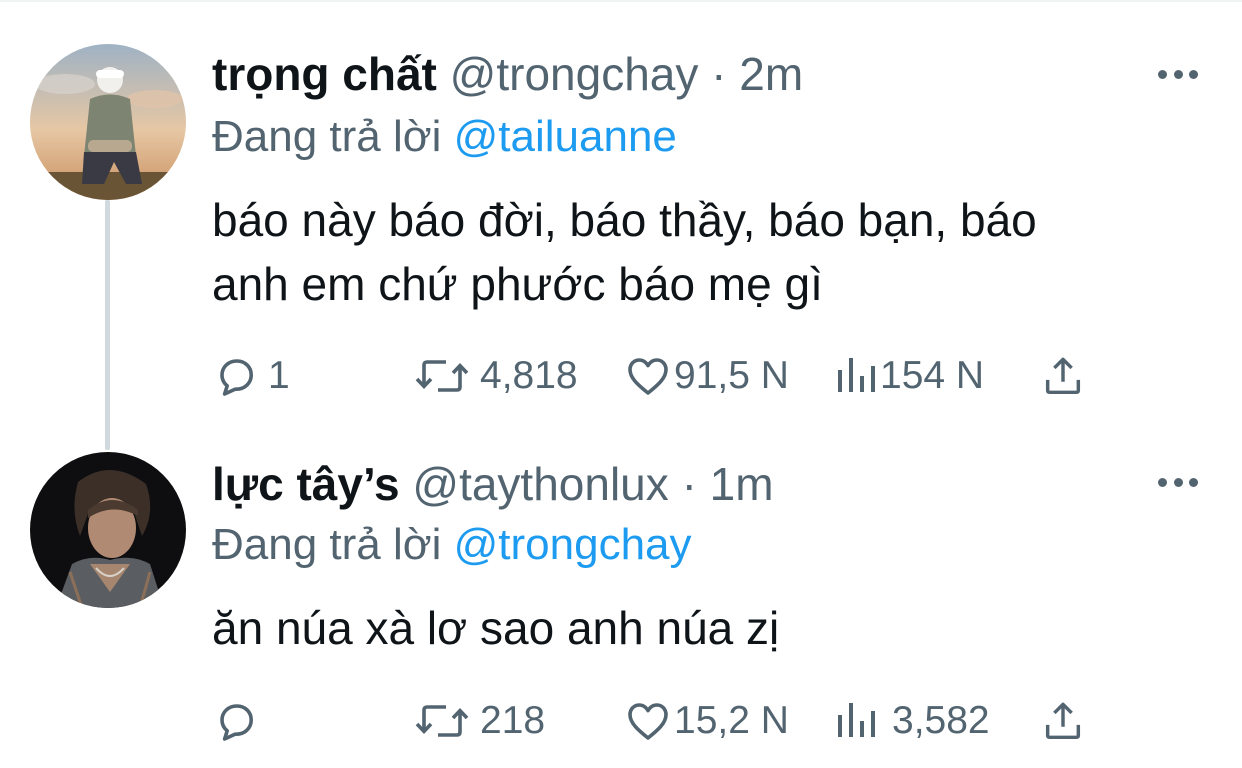 The height and width of the screenshot is (768, 1242). I want to click on replying-to: Đang trả lời @trongchay, so click(452, 545).